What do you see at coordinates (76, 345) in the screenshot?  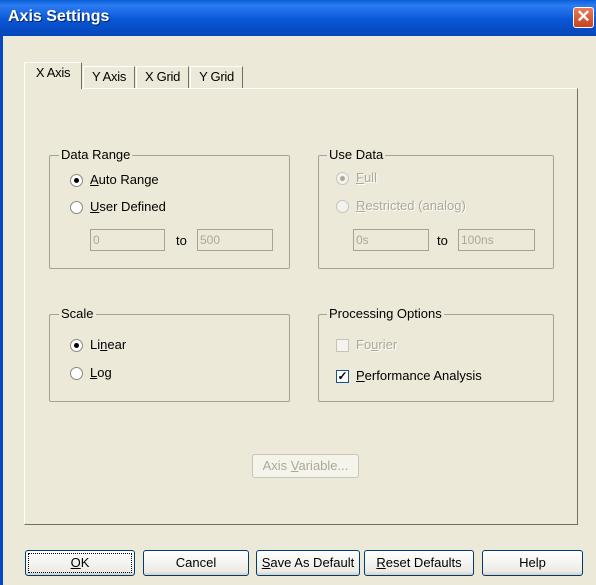 I see `linear-radio` at bounding box center [76, 345].